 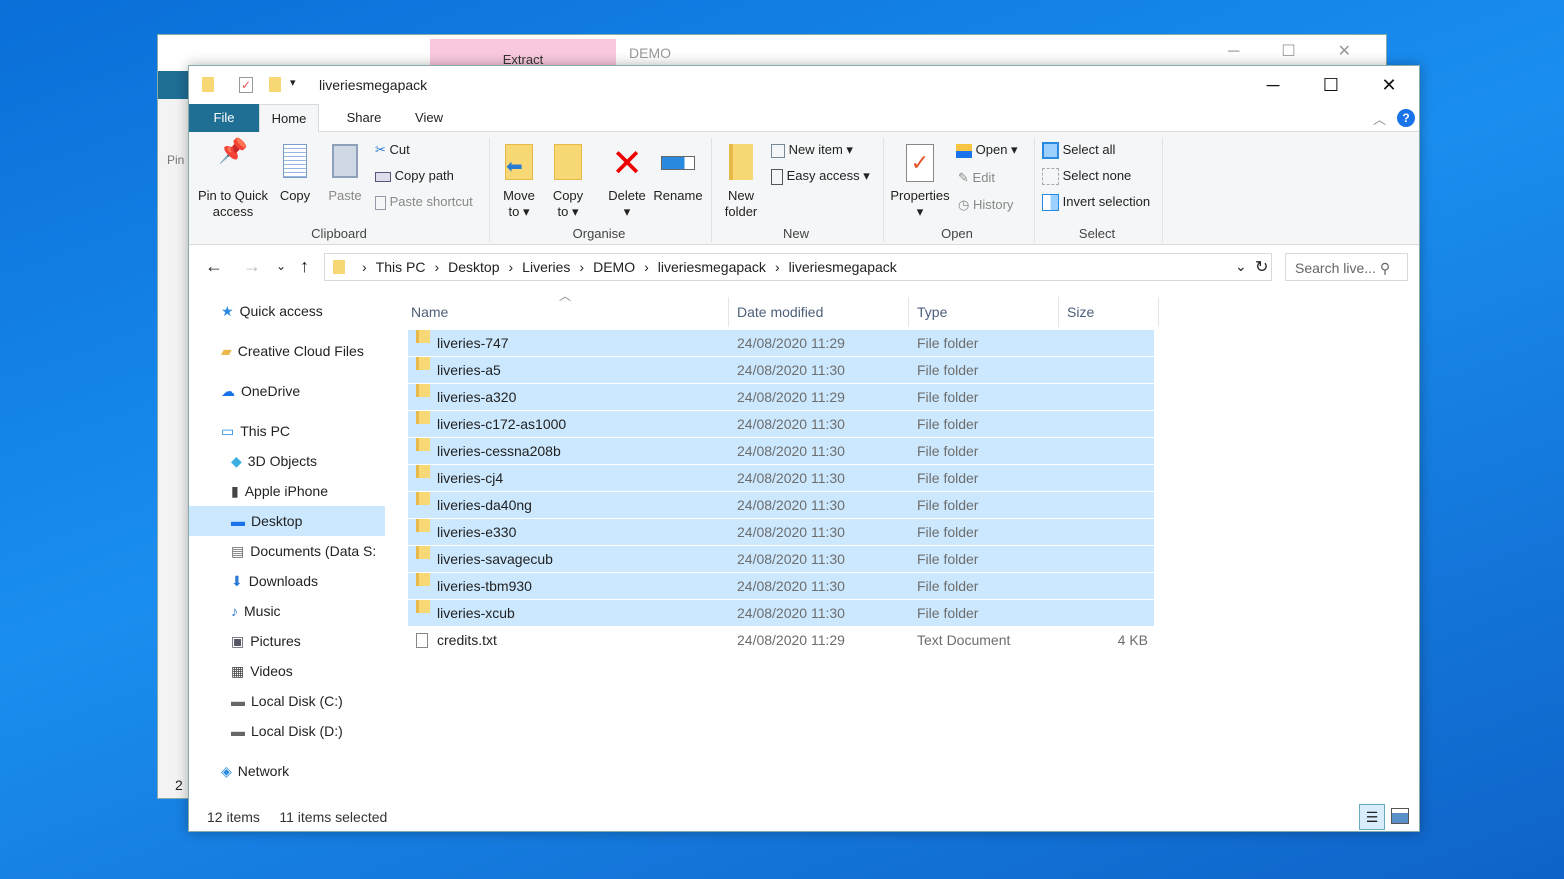 I want to click on column-header-type: Type, so click(x=986, y=312).